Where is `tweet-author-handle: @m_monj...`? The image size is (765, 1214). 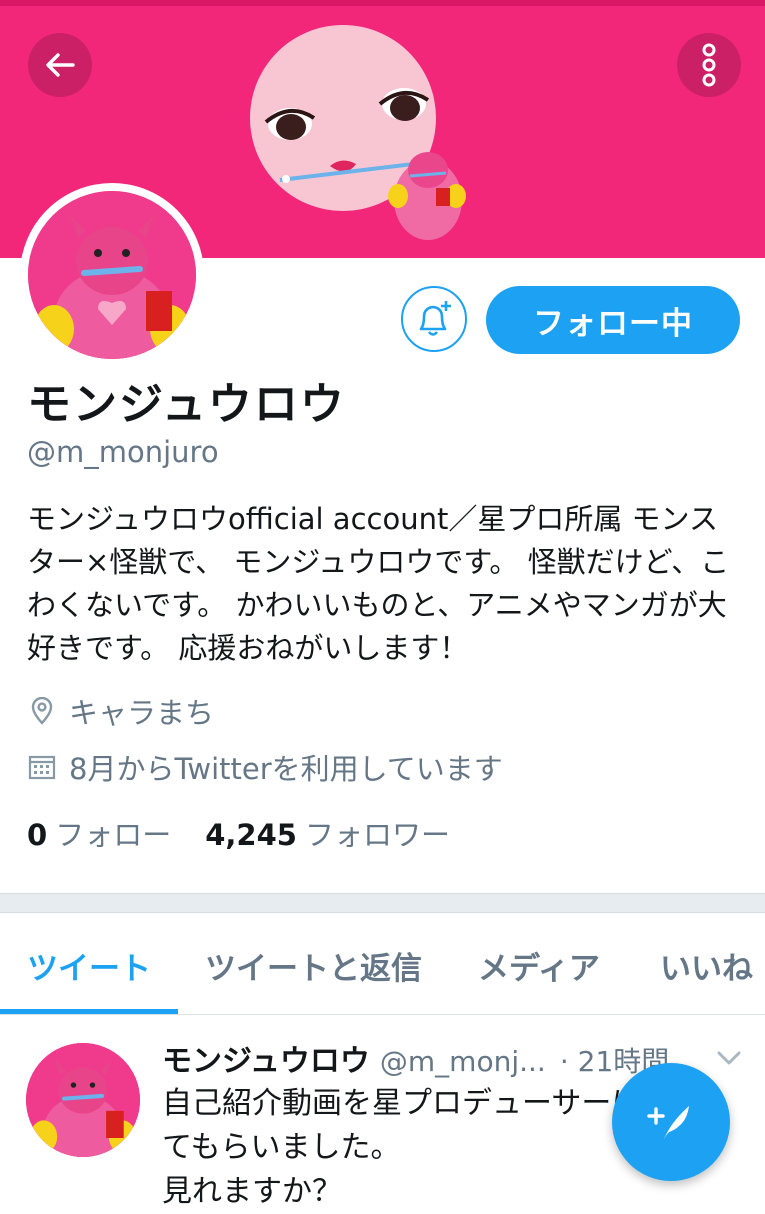 tweet-author-handle: @m_monj... is located at coordinates (462, 1061).